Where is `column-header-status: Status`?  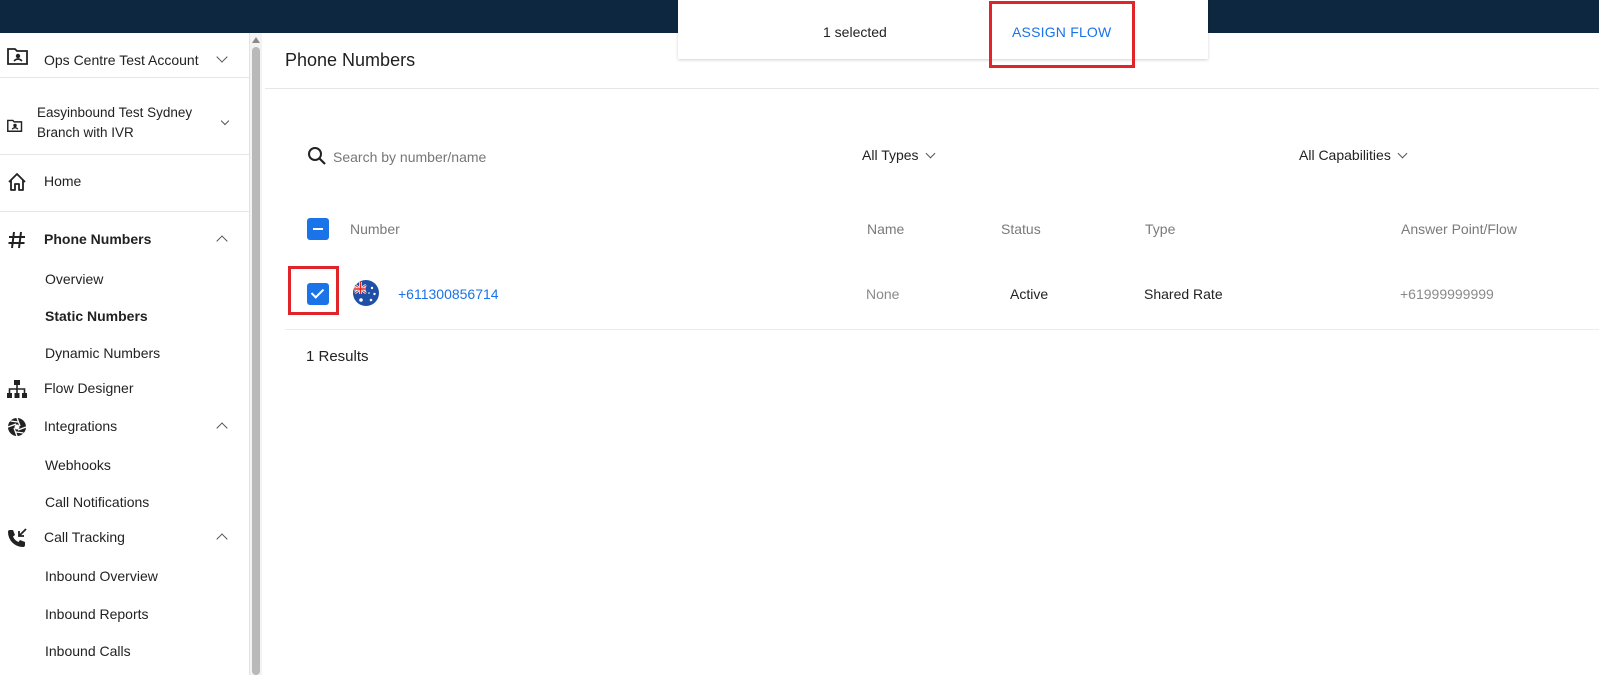
column-header-status: Status is located at coordinates (1021, 229).